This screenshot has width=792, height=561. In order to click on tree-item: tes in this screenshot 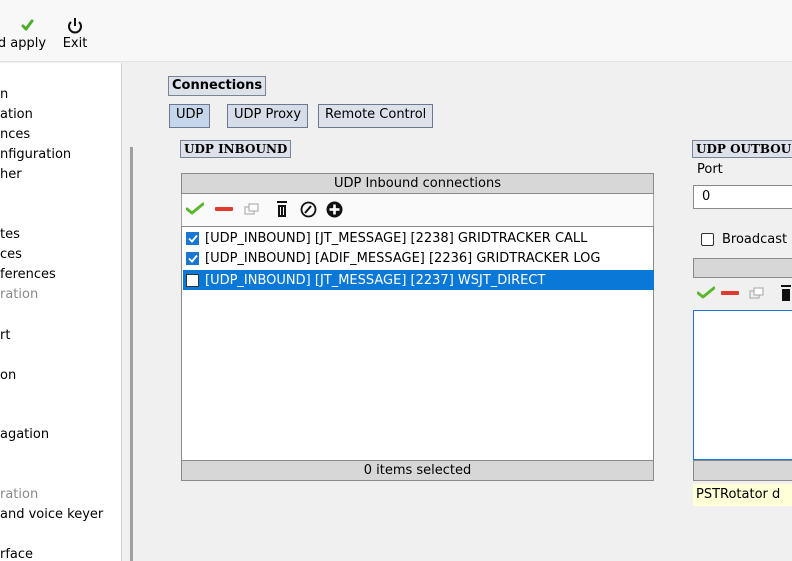, I will do `click(10, 235)`.